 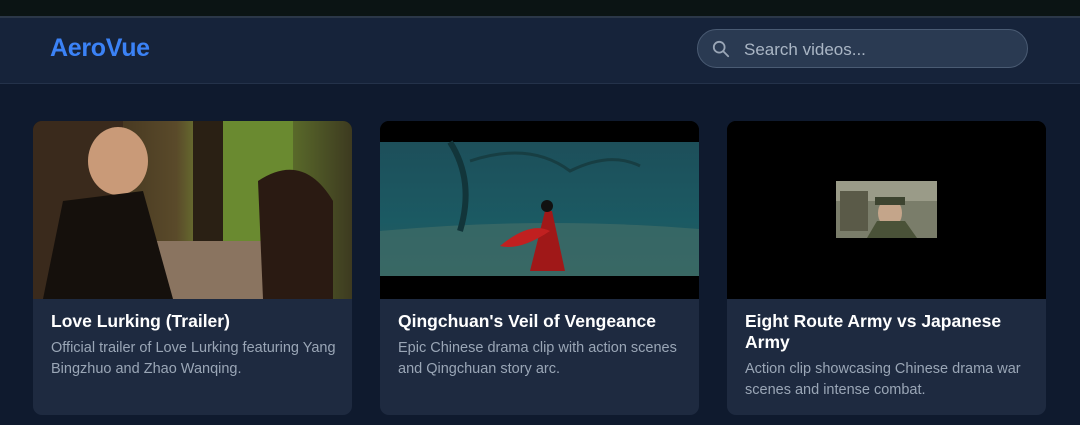 I want to click on search-bar, so click(x=862, y=49).